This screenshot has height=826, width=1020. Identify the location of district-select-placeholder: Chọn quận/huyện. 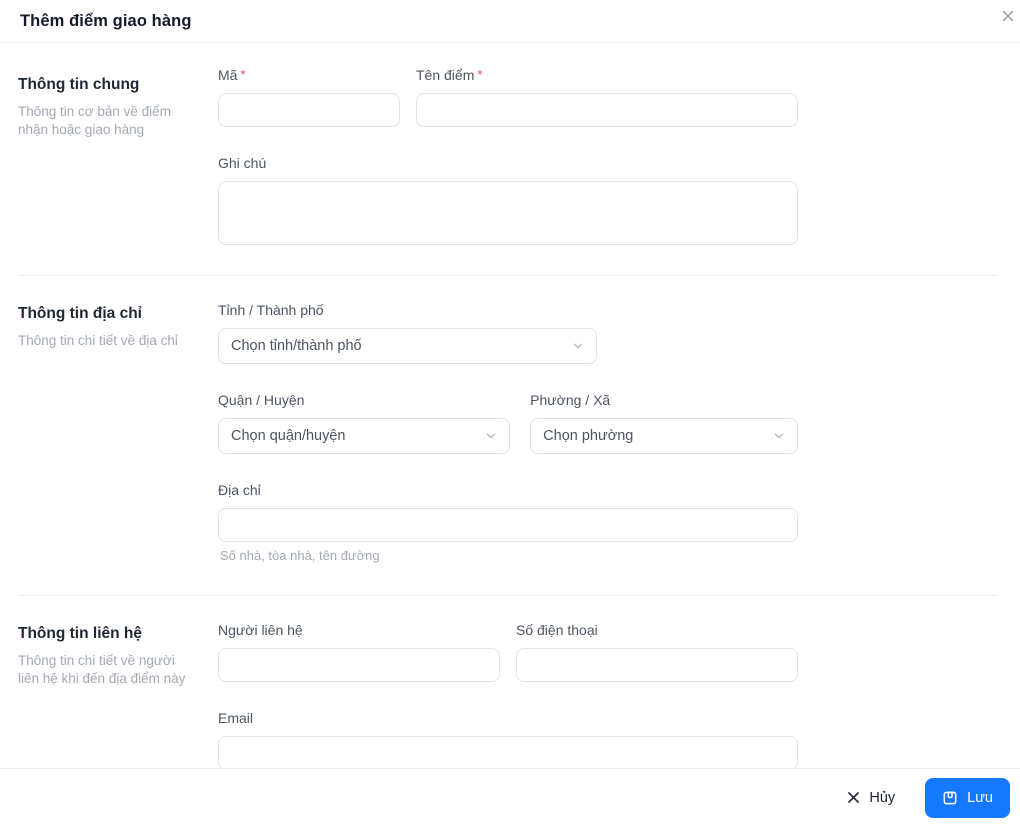
(288, 436).